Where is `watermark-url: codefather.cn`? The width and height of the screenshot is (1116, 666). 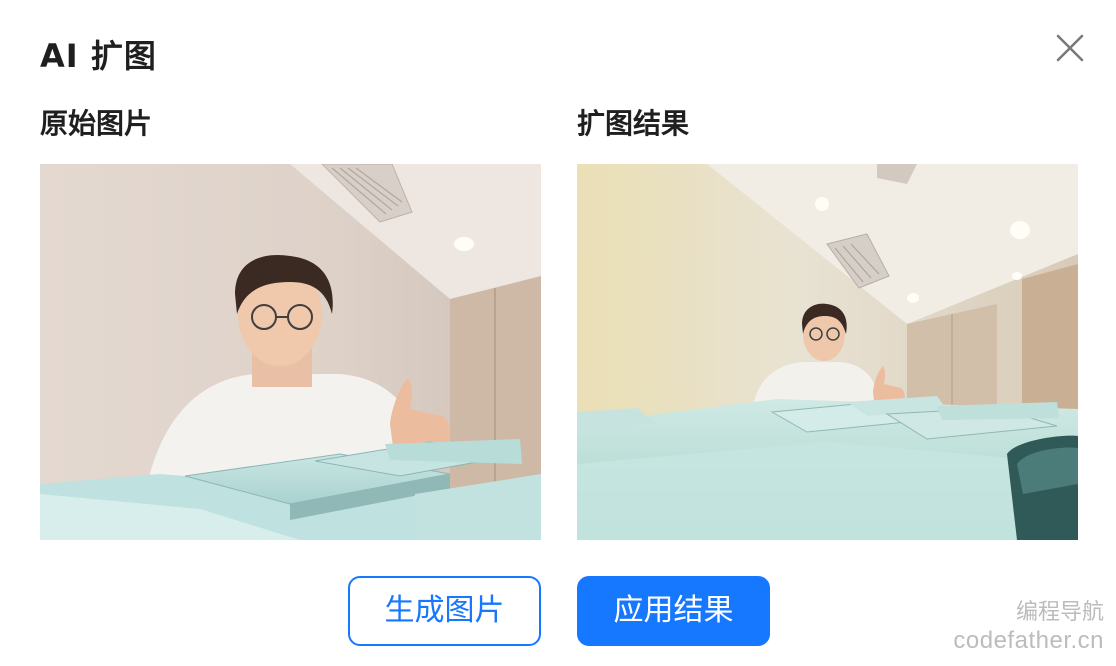 watermark-url: codefather.cn is located at coordinates (1028, 640).